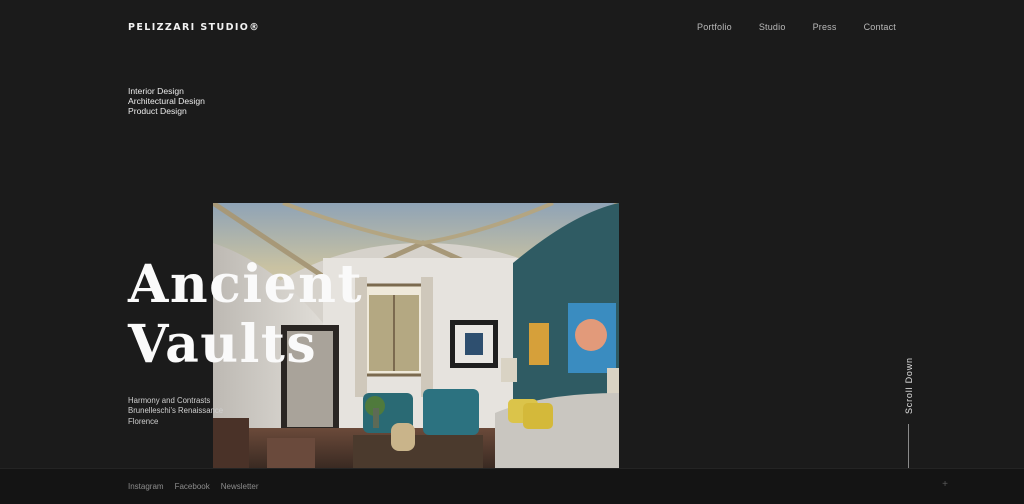  What do you see at coordinates (194, 27) in the screenshot?
I see `logo: PELIZZARI STUDIO®` at bounding box center [194, 27].